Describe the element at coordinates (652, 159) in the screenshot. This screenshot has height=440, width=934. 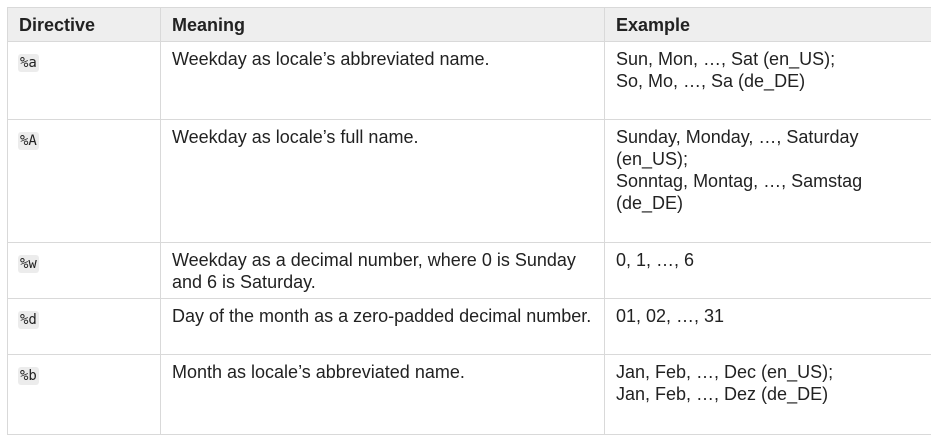
I see `example-line: (en_US);` at that location.